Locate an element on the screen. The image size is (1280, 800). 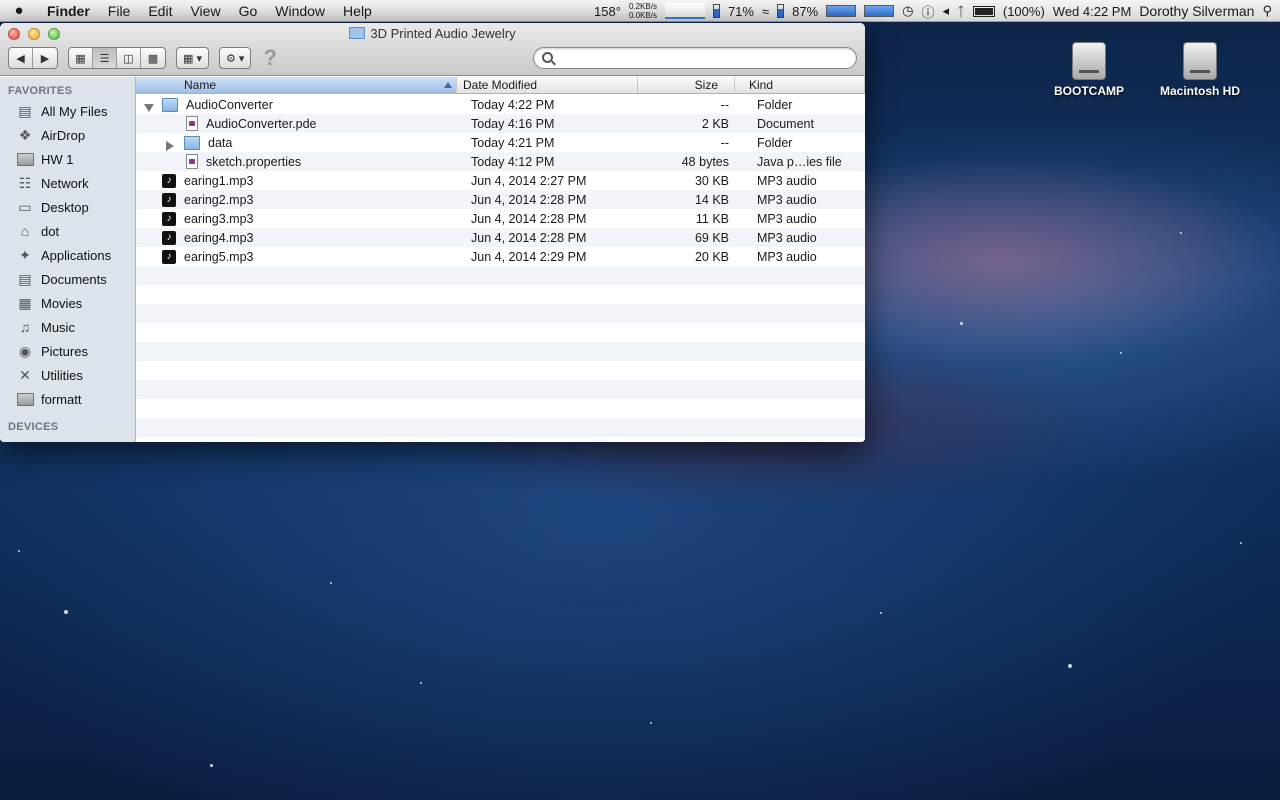
action-gear-button: ⚙ ▾ is located at coordinates (235, 58).